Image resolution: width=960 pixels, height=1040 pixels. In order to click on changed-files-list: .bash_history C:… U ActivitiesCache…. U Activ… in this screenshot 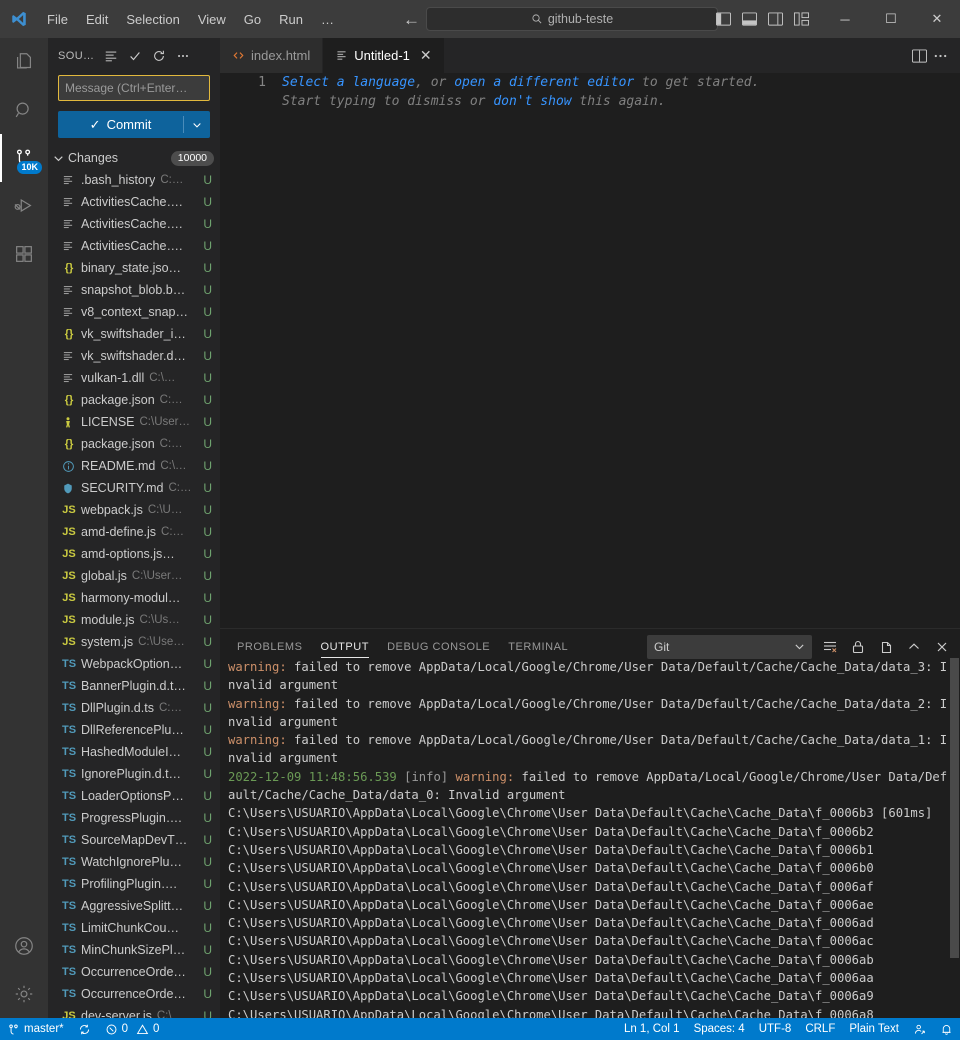, I will do `click(134, 593)`.